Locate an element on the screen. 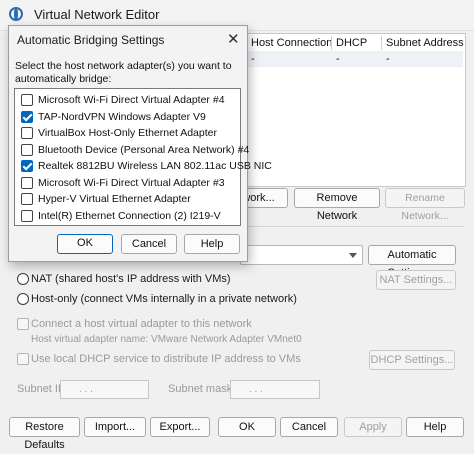 Image resolution: width=474 pixels, height=454 pixels. adapter-label: VirtualBox Host-Only Ethernet Adapter is located at coordinates (127, 133).